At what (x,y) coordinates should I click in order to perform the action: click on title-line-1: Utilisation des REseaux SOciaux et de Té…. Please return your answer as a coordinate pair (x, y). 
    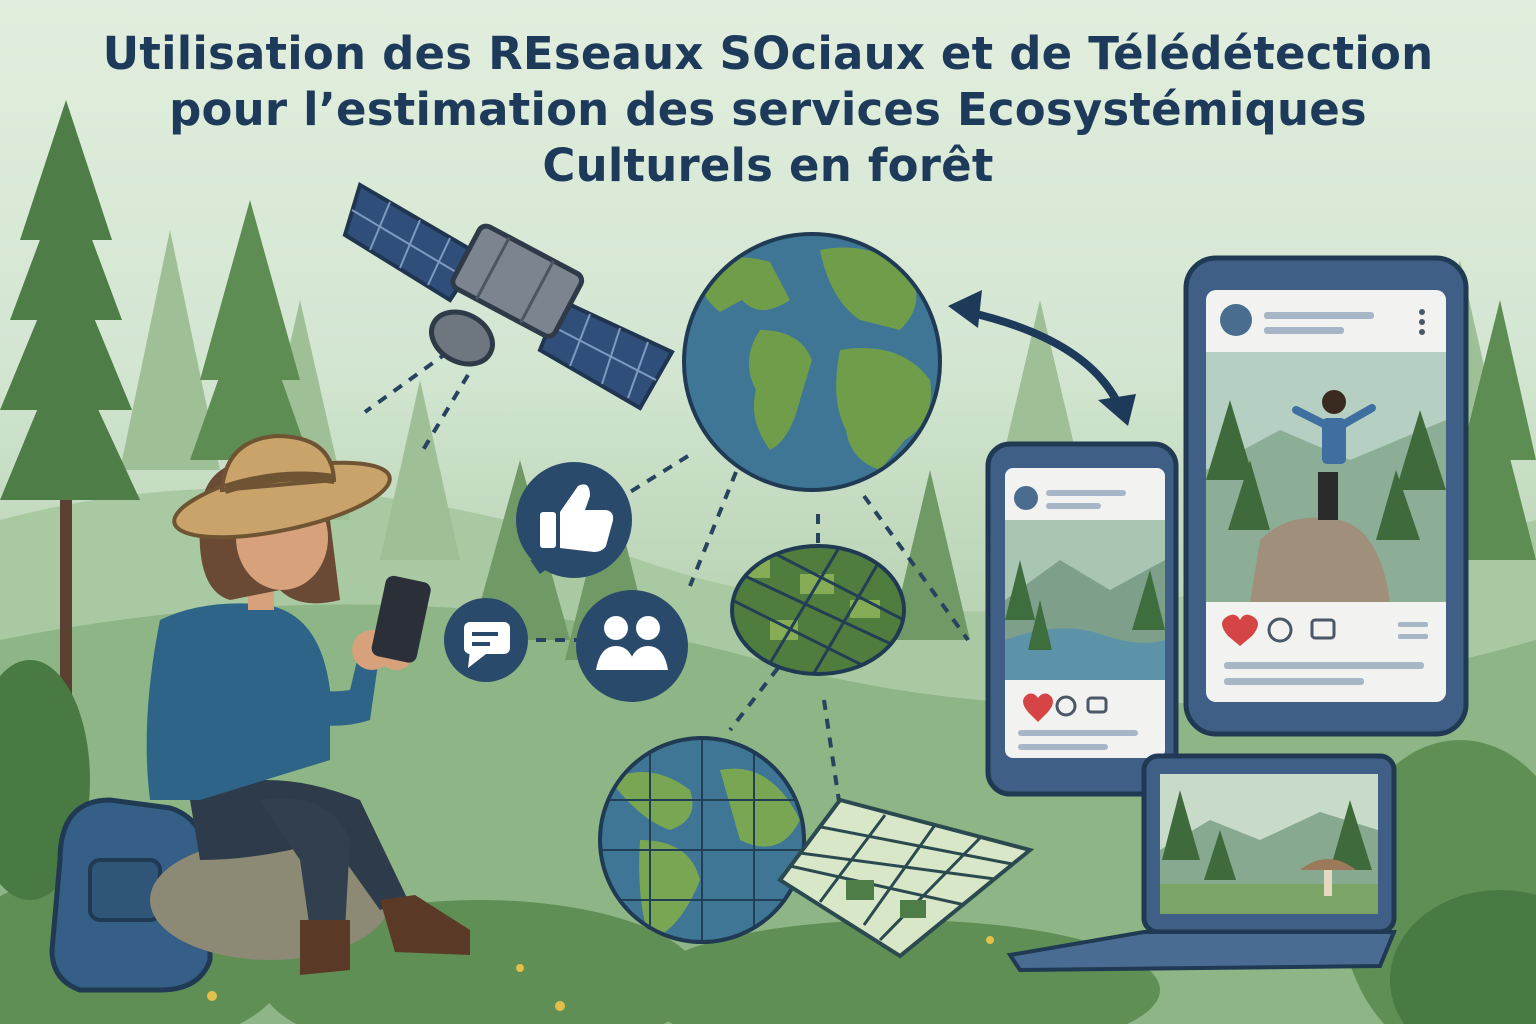
    Looking at the image, I should click on (768, 53).